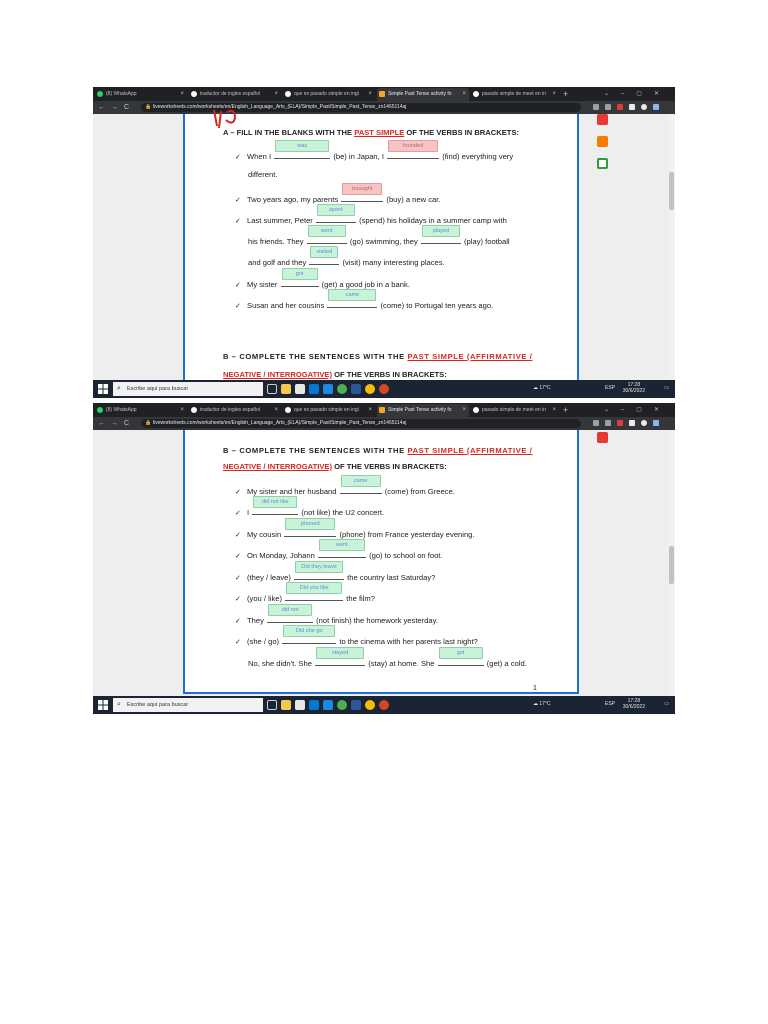 The width and height of the screenshot is (768, 1024). What do you see at coordinates (314, 591) in the screenshot?
I see `answer-field: Did you like` at bounding box center [314, 591].